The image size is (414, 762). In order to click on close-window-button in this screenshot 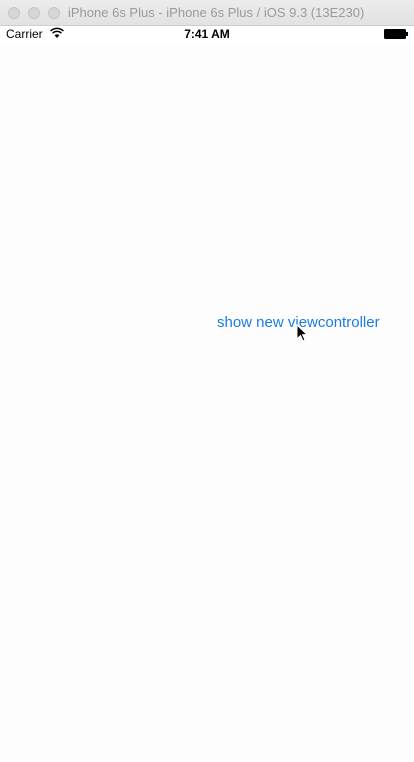, I will do `click(14, 13)`.